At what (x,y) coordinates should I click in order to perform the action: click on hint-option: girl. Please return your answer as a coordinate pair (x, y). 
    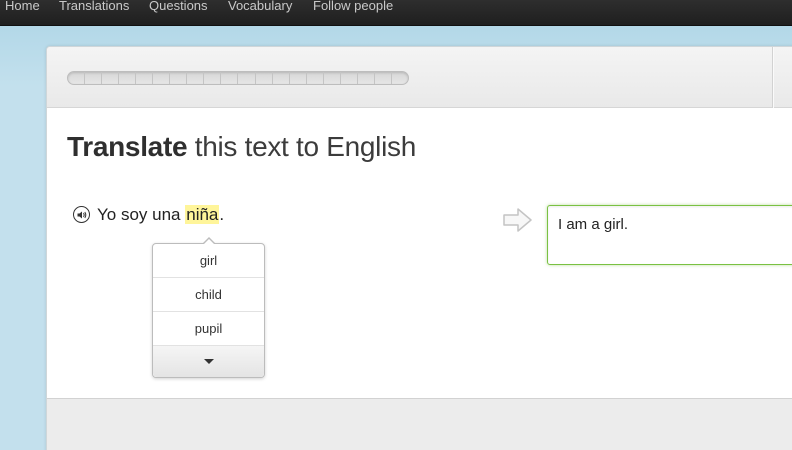
    Looking at the image, I should click on (208, 261).